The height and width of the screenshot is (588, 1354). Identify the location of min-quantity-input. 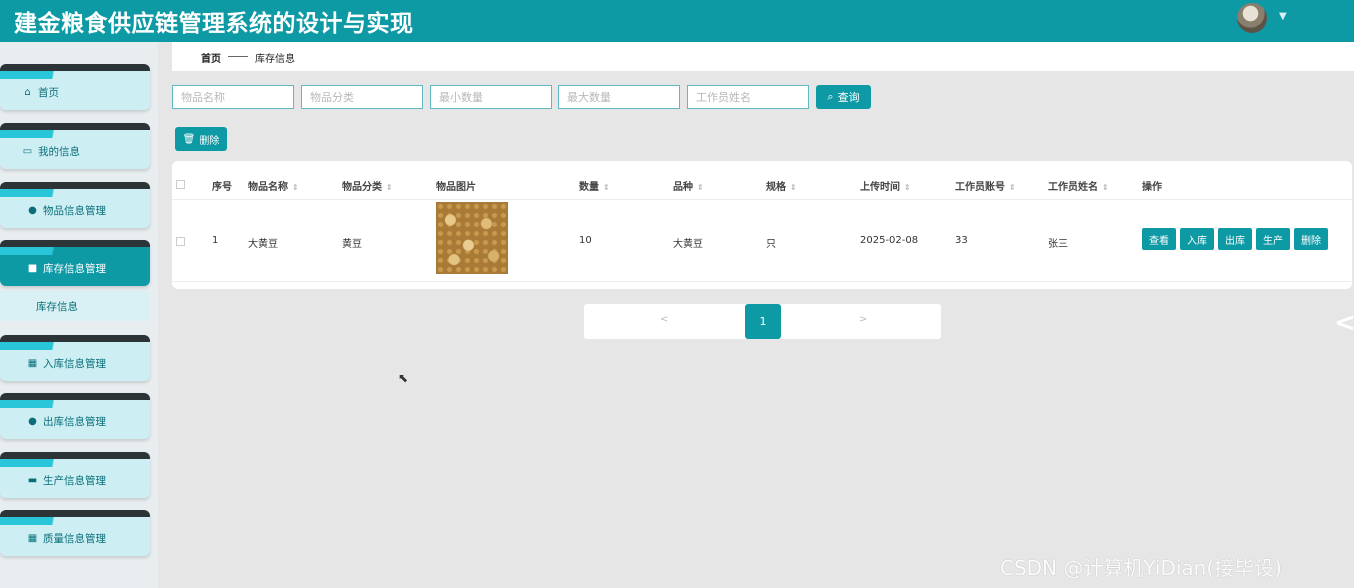
(491, 97).